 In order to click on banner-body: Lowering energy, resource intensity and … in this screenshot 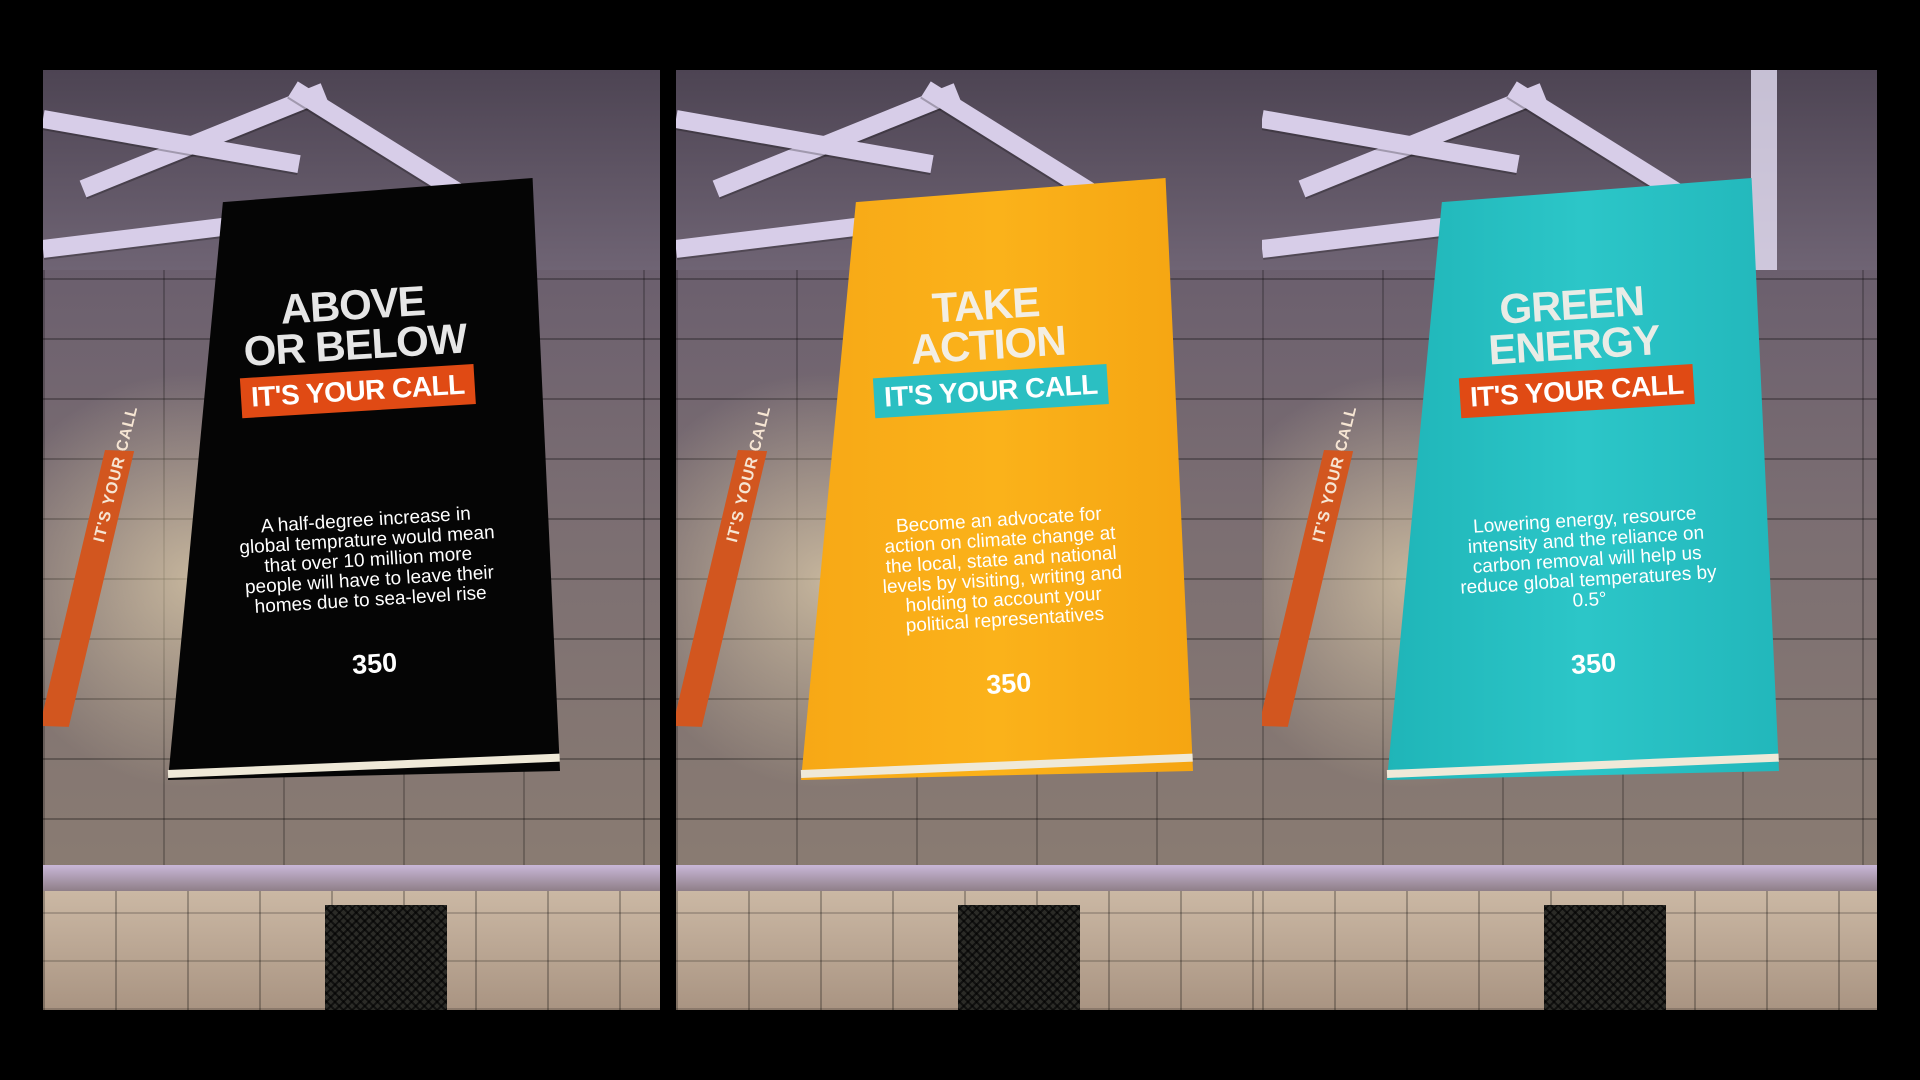, I will do `click(1588, 557)`.